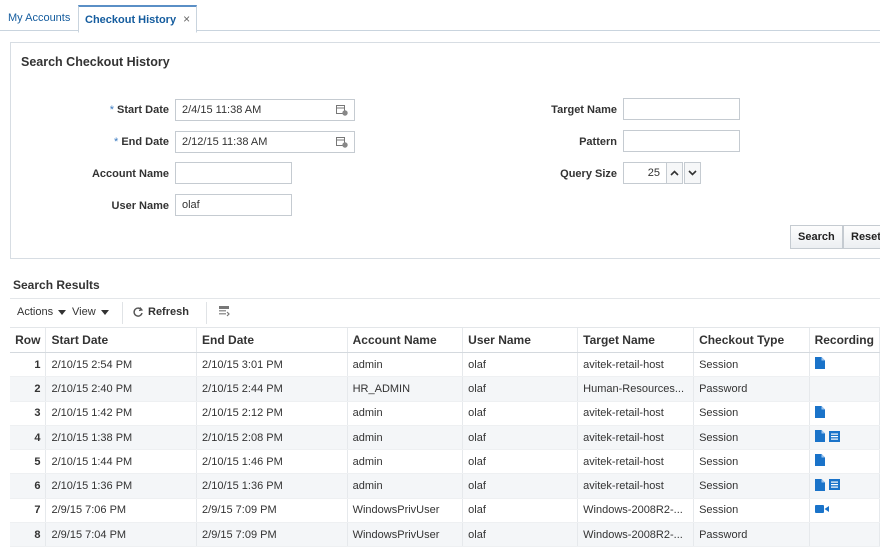  Describe the element at coordinates (95, 62) in the screenshot. I see `panel-title: Search Checkout History` at that location.